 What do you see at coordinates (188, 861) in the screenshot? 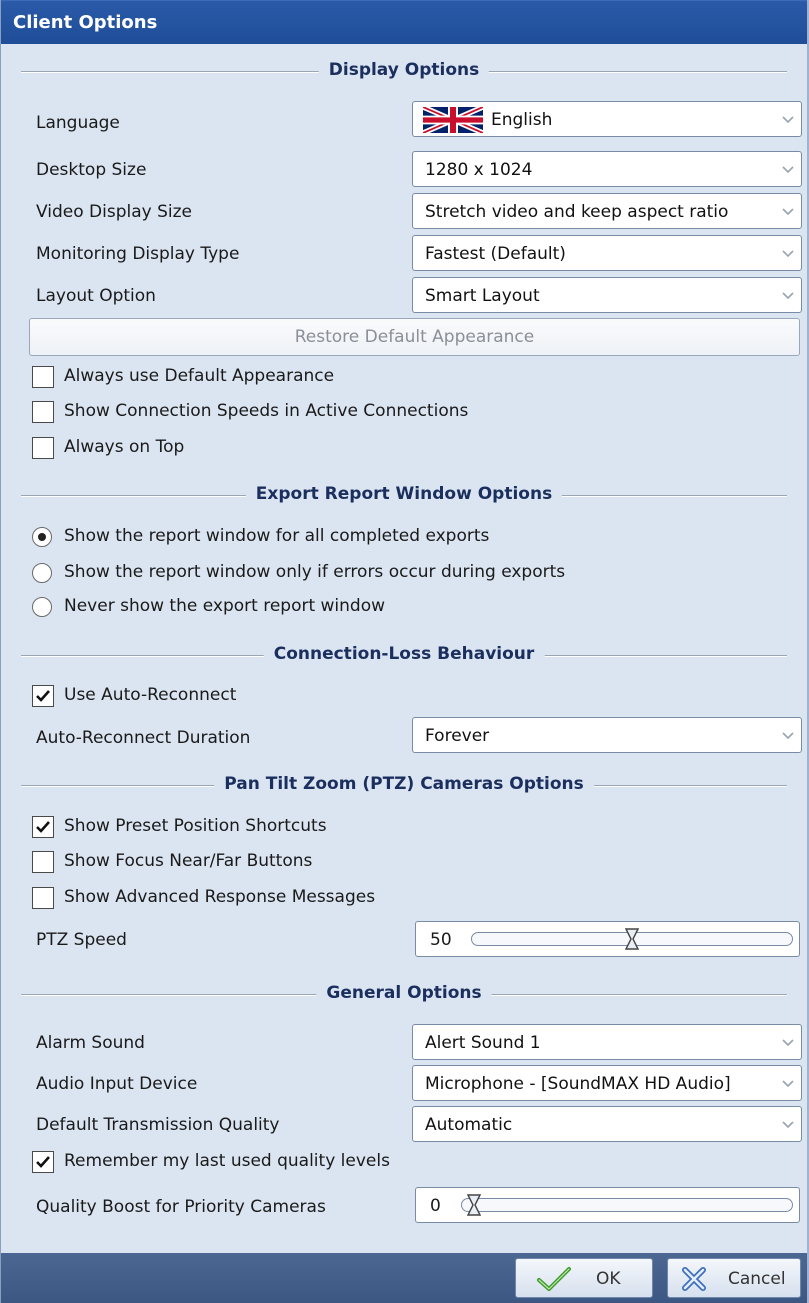
I see `show-focus-buttons-label: Show Focus Near/Far Buttons` at bounding box center [188, 861].